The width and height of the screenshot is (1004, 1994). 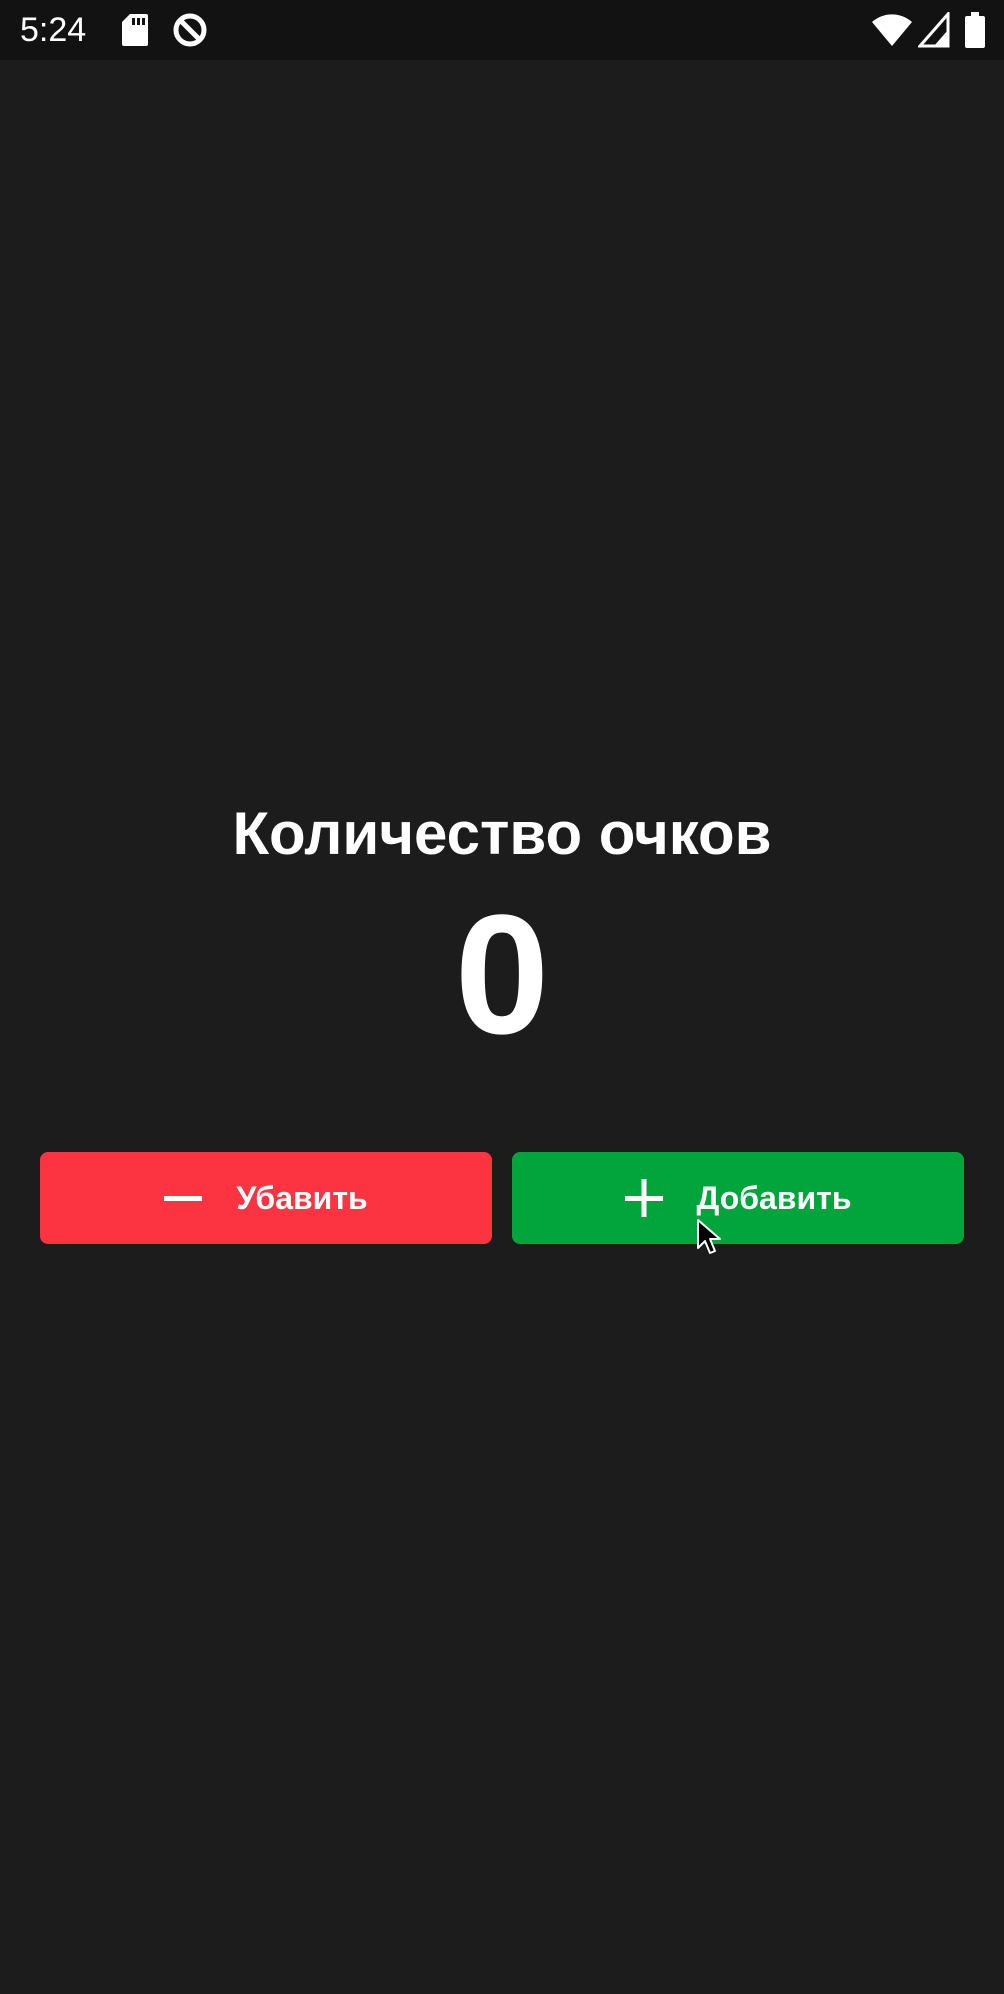 I want to click on score-title: Количество очков, so click(x=502, y=833).